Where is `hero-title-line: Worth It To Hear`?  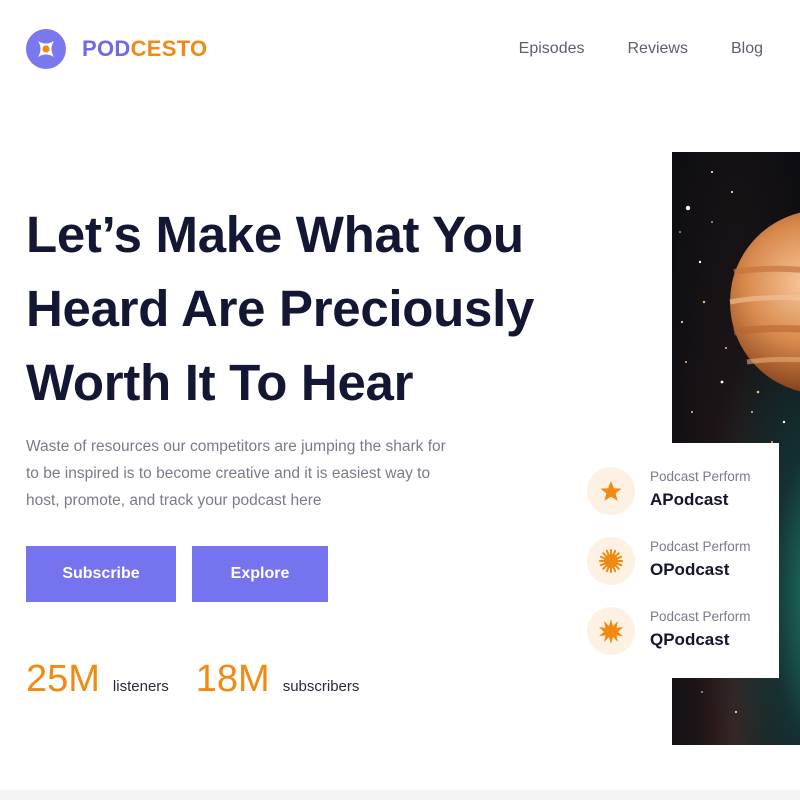
hero-title-line: Worth It To Hear is located at coordinates (220, 382).